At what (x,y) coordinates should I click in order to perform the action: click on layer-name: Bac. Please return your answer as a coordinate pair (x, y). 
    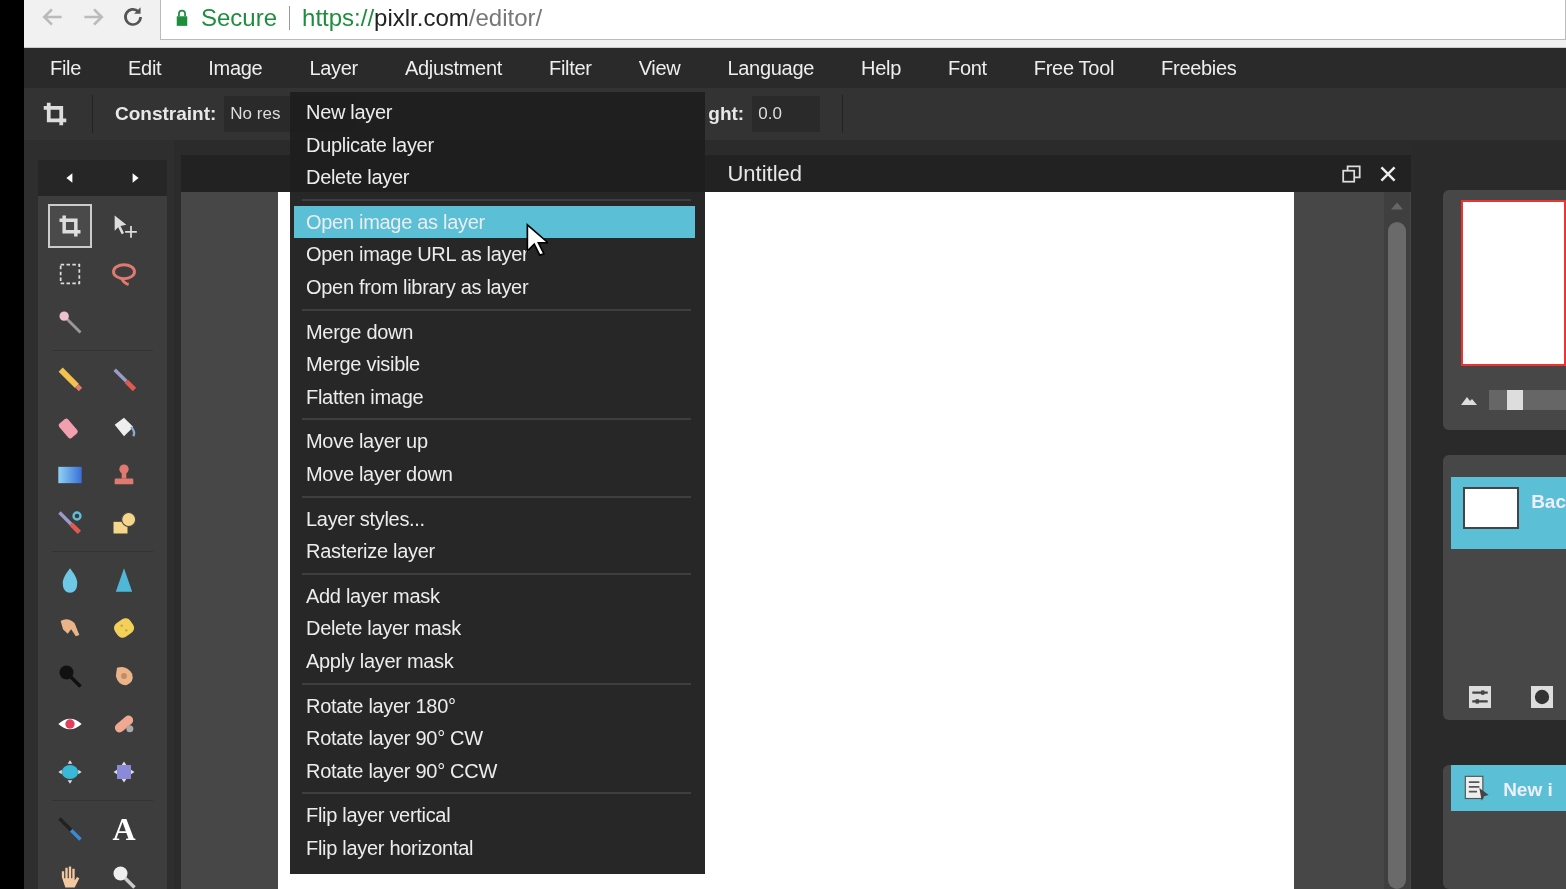
    Looking at the image, I should click on (1548, 501).